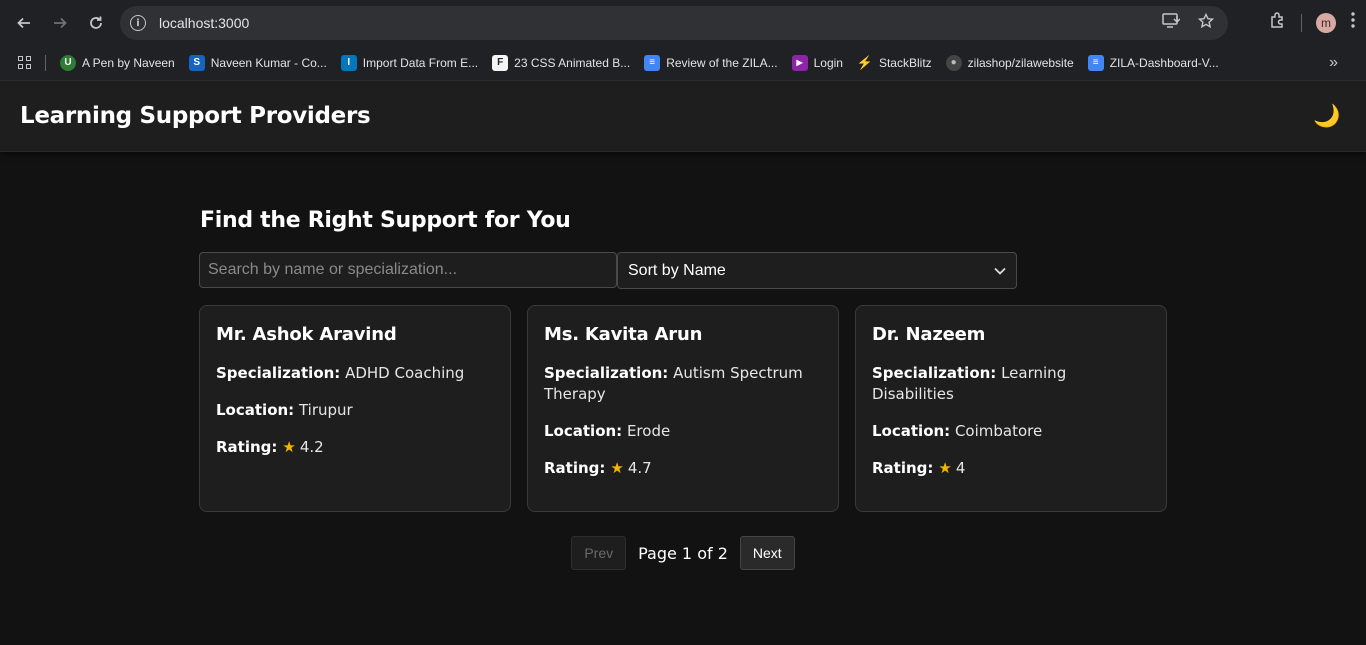 The width and height of the screenshot is (1366, 645). What do you see at coordinates (68, 62) in the screenshot?
I see `bookmark-favicon-icon: U` at bounding box center [68, 62].